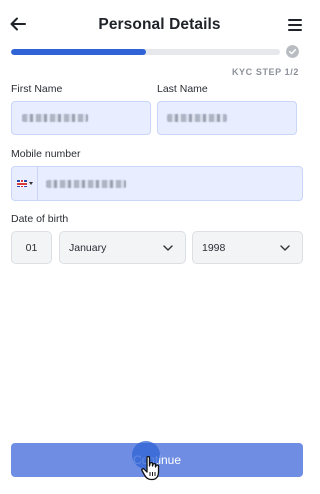  What do you see at coordinates (40, 219) in the screenshot?
I see `dob-label: Date of birth` at bounding box center [40, 219].